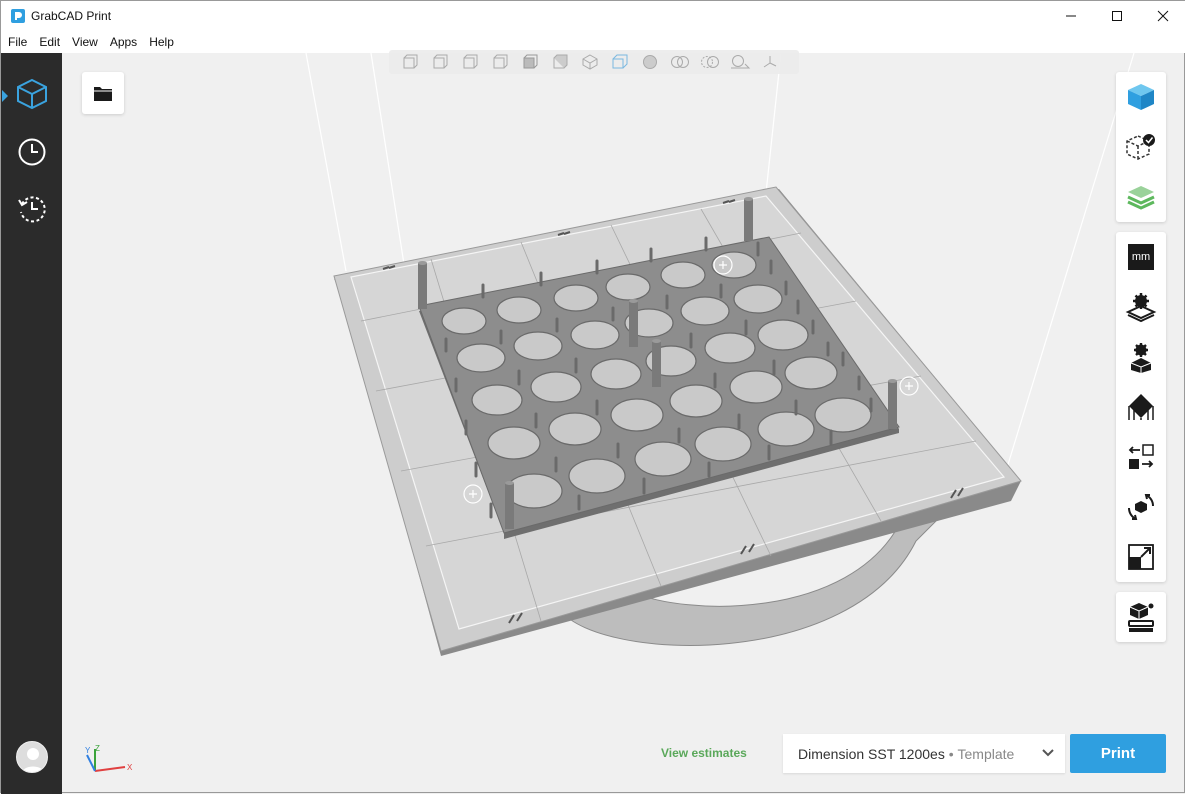 The image size is (1185, 794). I want to click on model-settings-button, so click(1141, 357).